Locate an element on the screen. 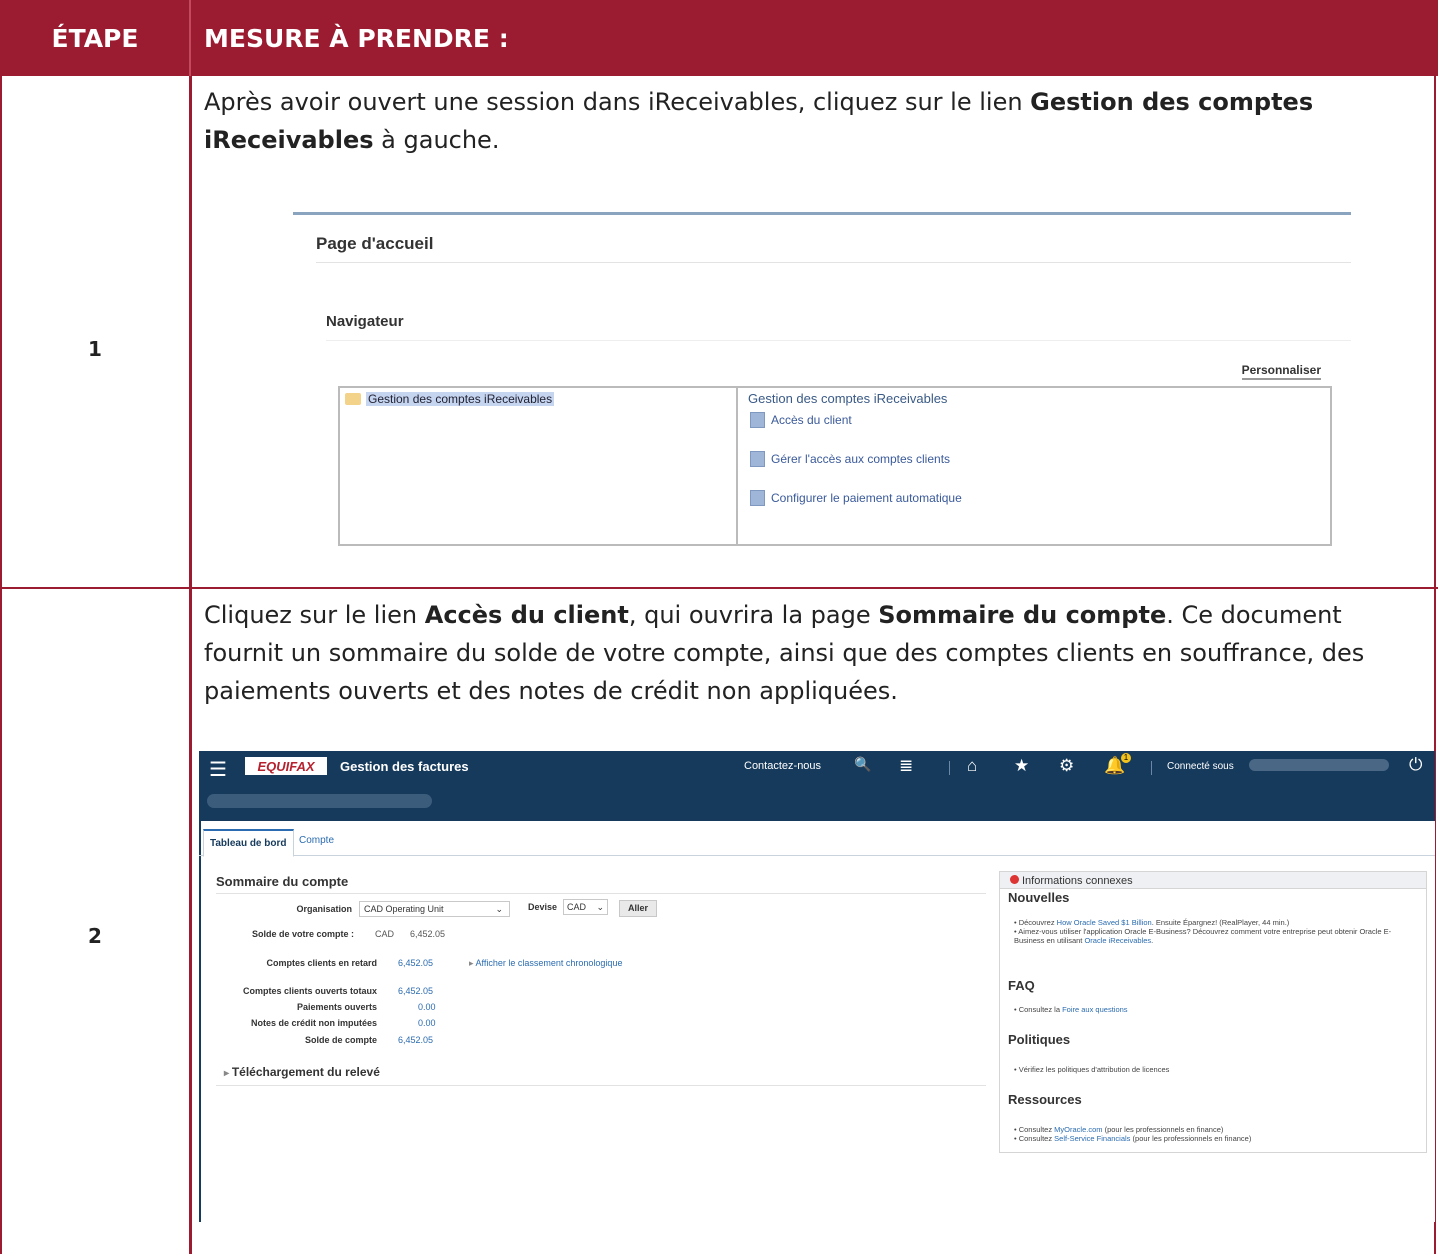  aging-link: ▸ Afficher le classement chronologique is located at coordinates (545, 963).